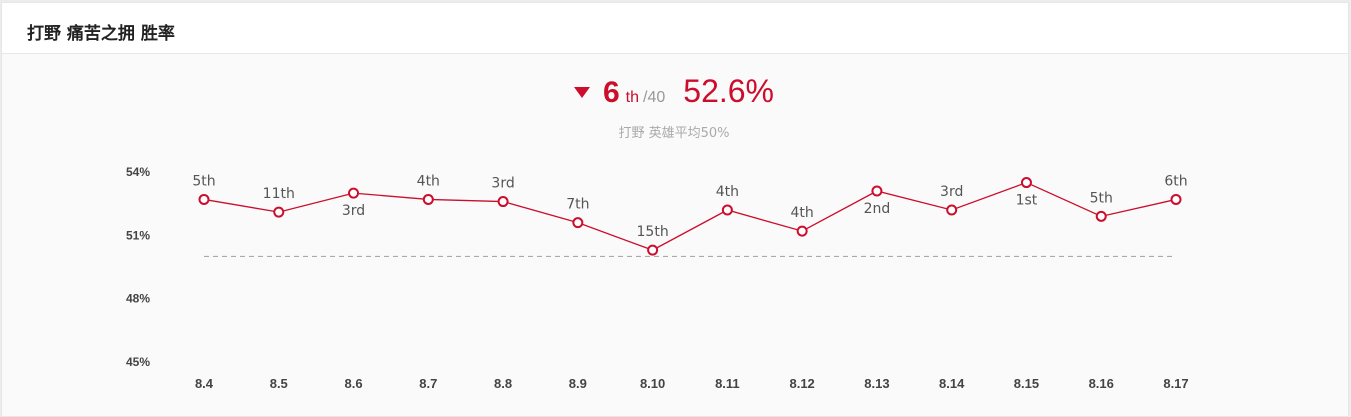 The image size is (1351, 417). I want to click on x-tick-label: 8.13, so click(876, 383).